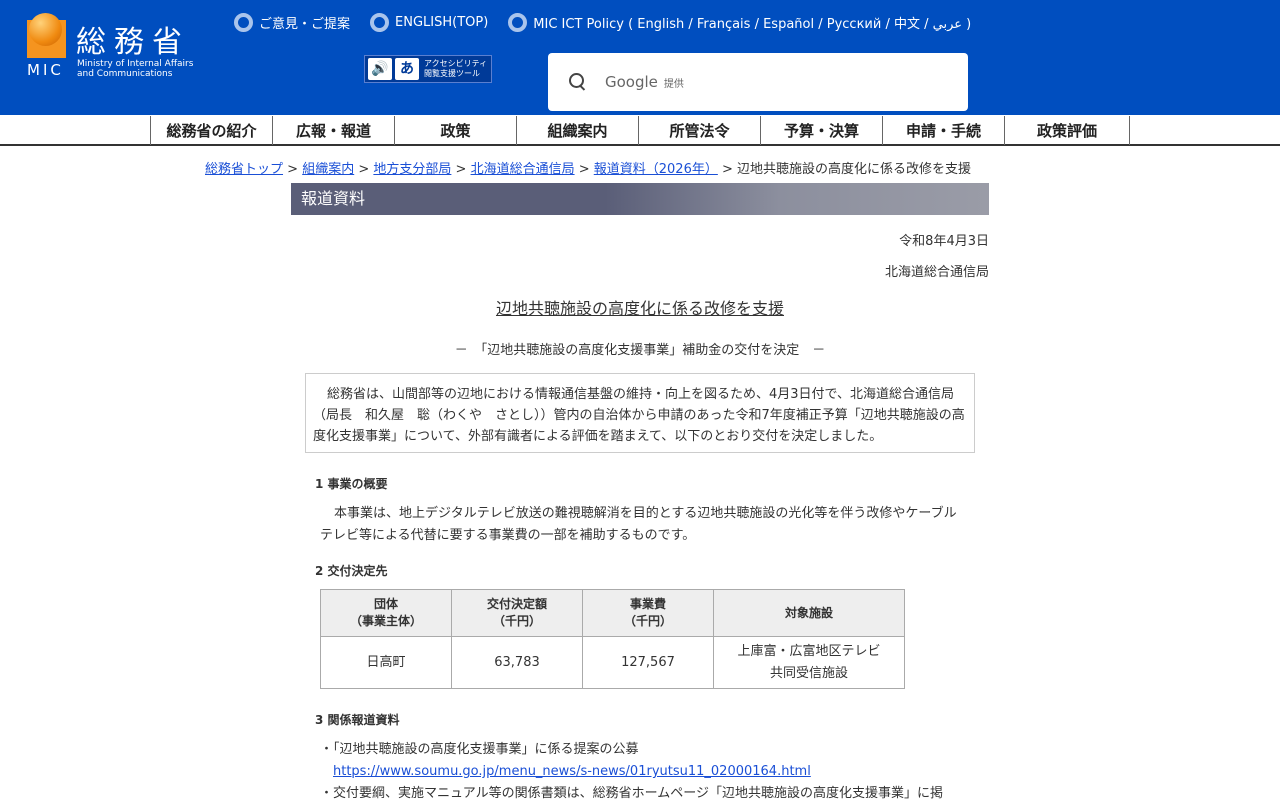 This screenshot has height=805, width=1280. I want to click on link-label: ENGLISH(TOP), so click(442, 22).